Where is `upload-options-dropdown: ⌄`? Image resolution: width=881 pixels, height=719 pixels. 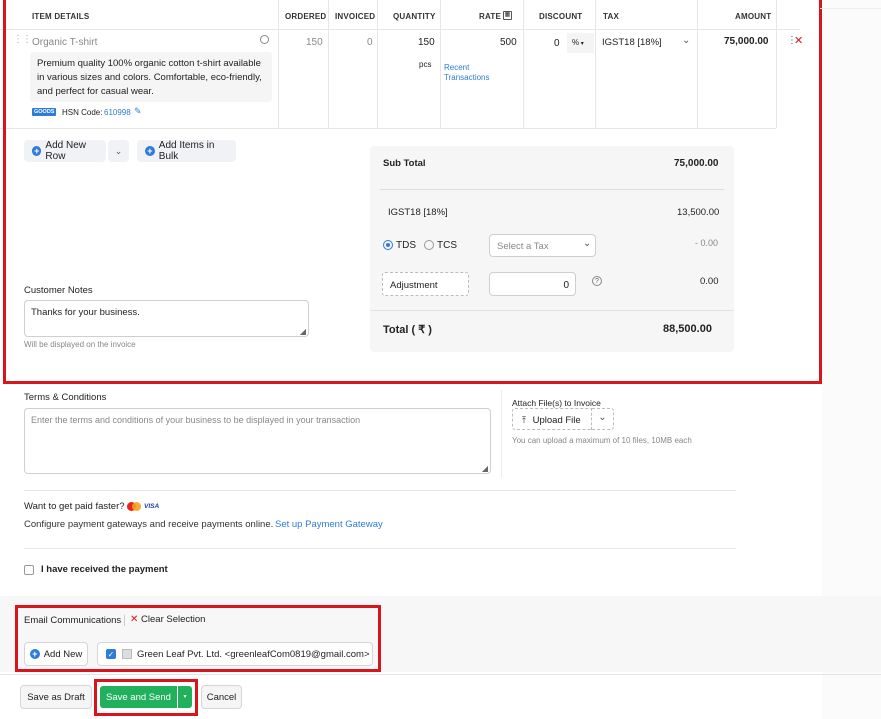
upload-options-dropdown: ⌄ is located at coordinates (603, 419).